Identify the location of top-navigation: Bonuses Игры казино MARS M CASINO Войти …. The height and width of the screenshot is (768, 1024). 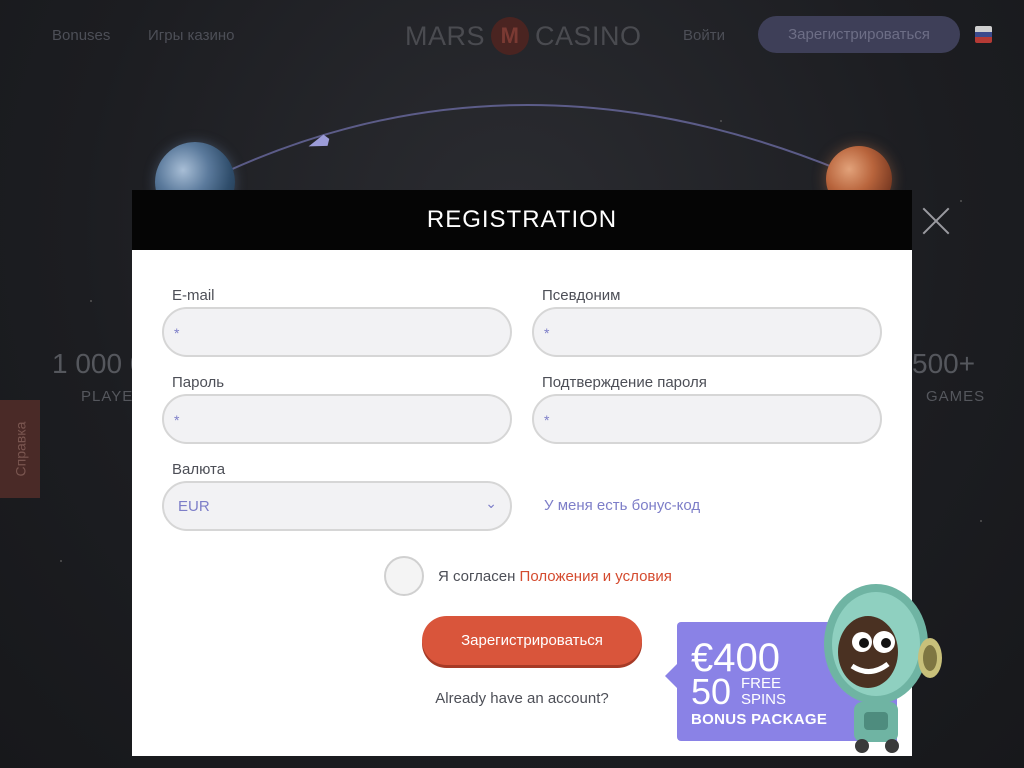
(512, 34).